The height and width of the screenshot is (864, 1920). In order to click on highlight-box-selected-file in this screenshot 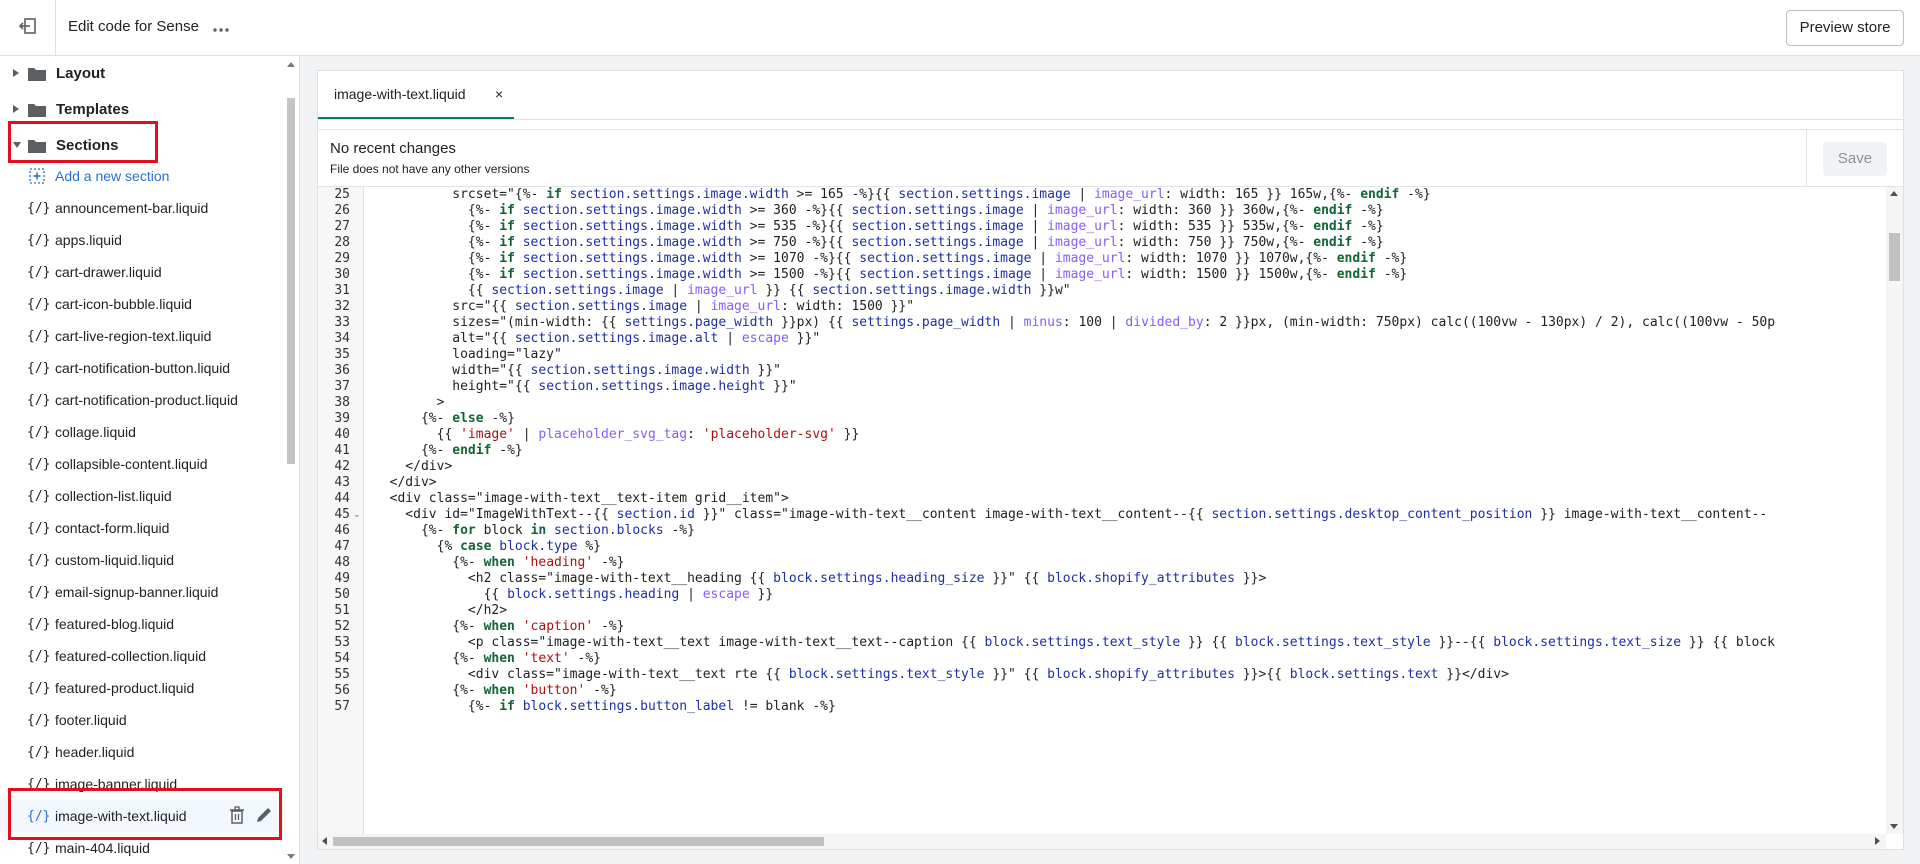, I will do `click(145, 814)`.